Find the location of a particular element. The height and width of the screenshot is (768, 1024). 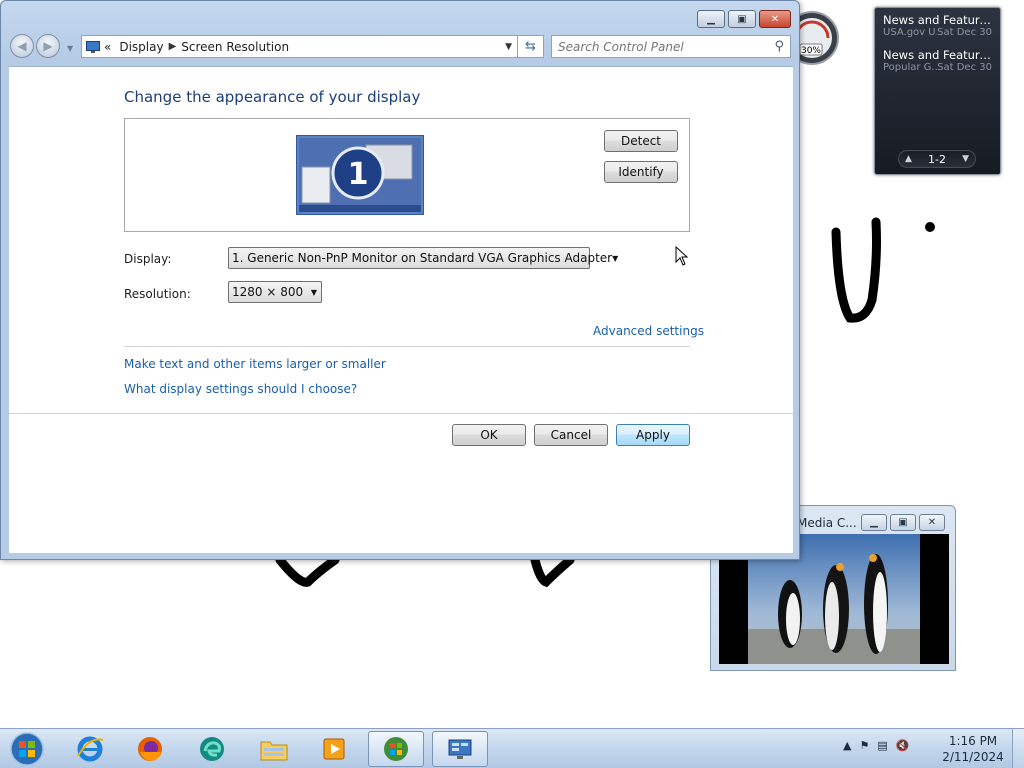

taskbar-display-control-panel is located at coordinates (460, 749).